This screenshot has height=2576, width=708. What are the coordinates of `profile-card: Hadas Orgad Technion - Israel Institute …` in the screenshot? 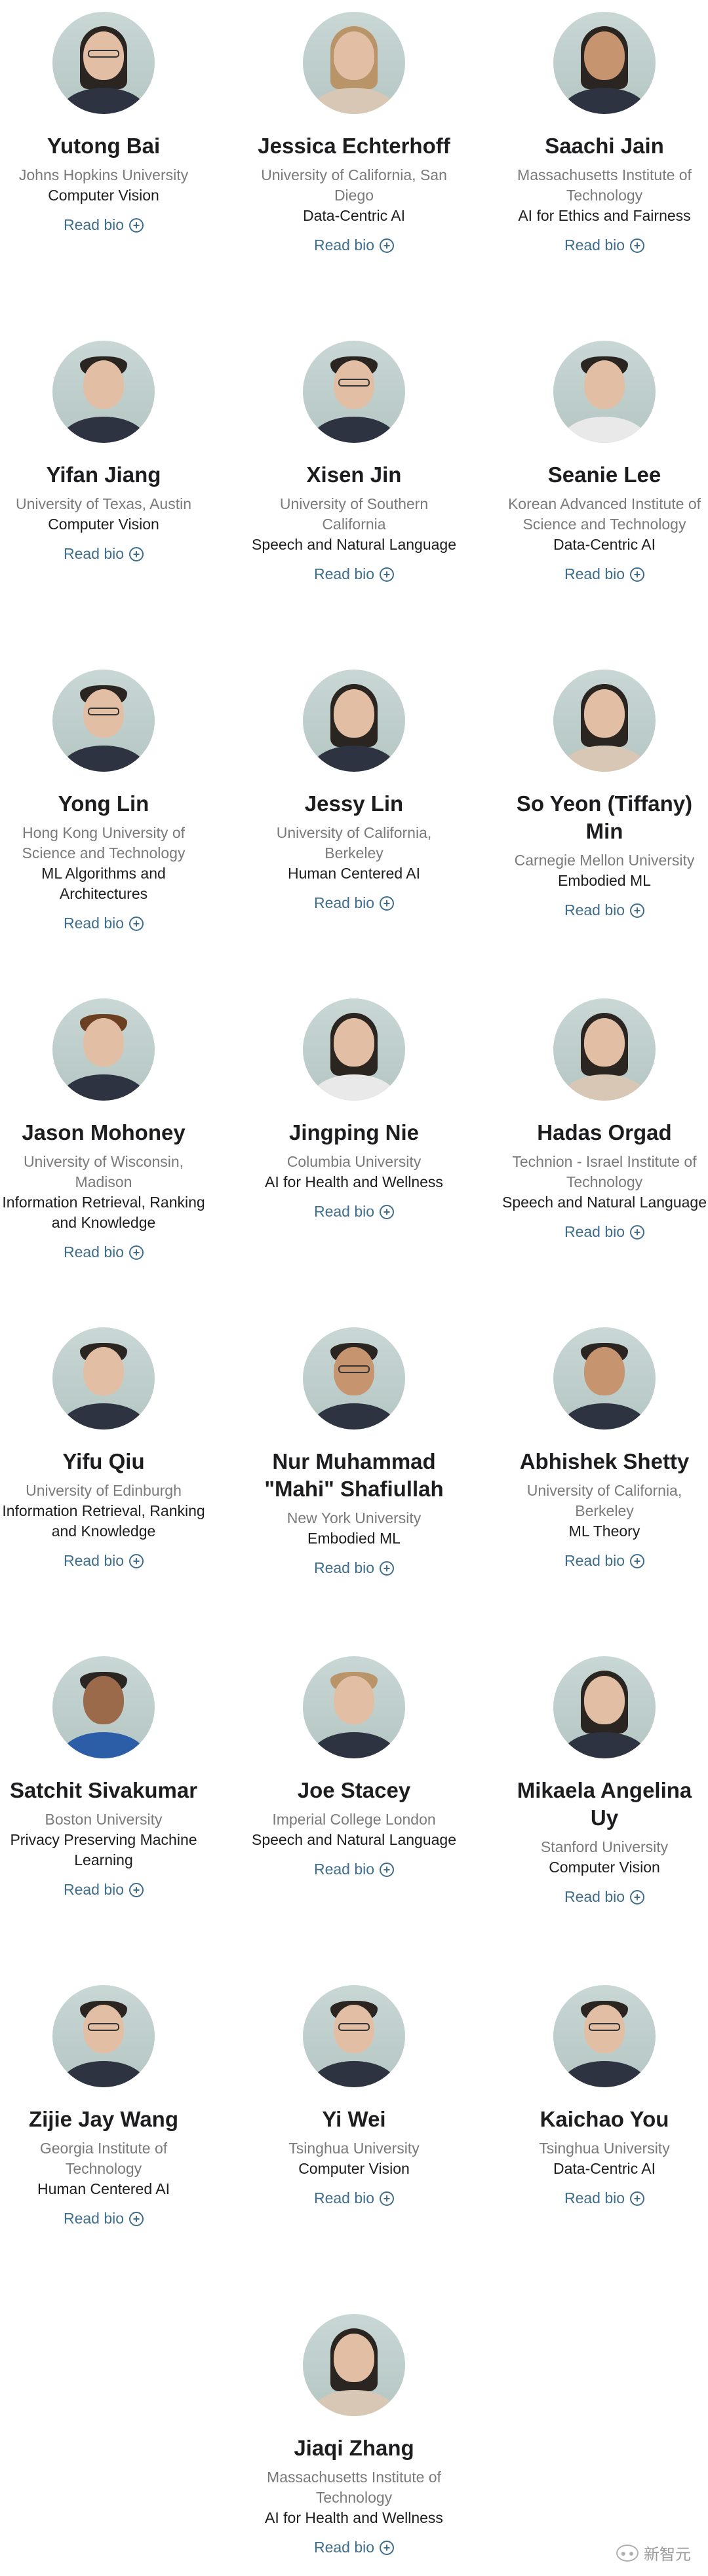 It's located at (604, 1120).